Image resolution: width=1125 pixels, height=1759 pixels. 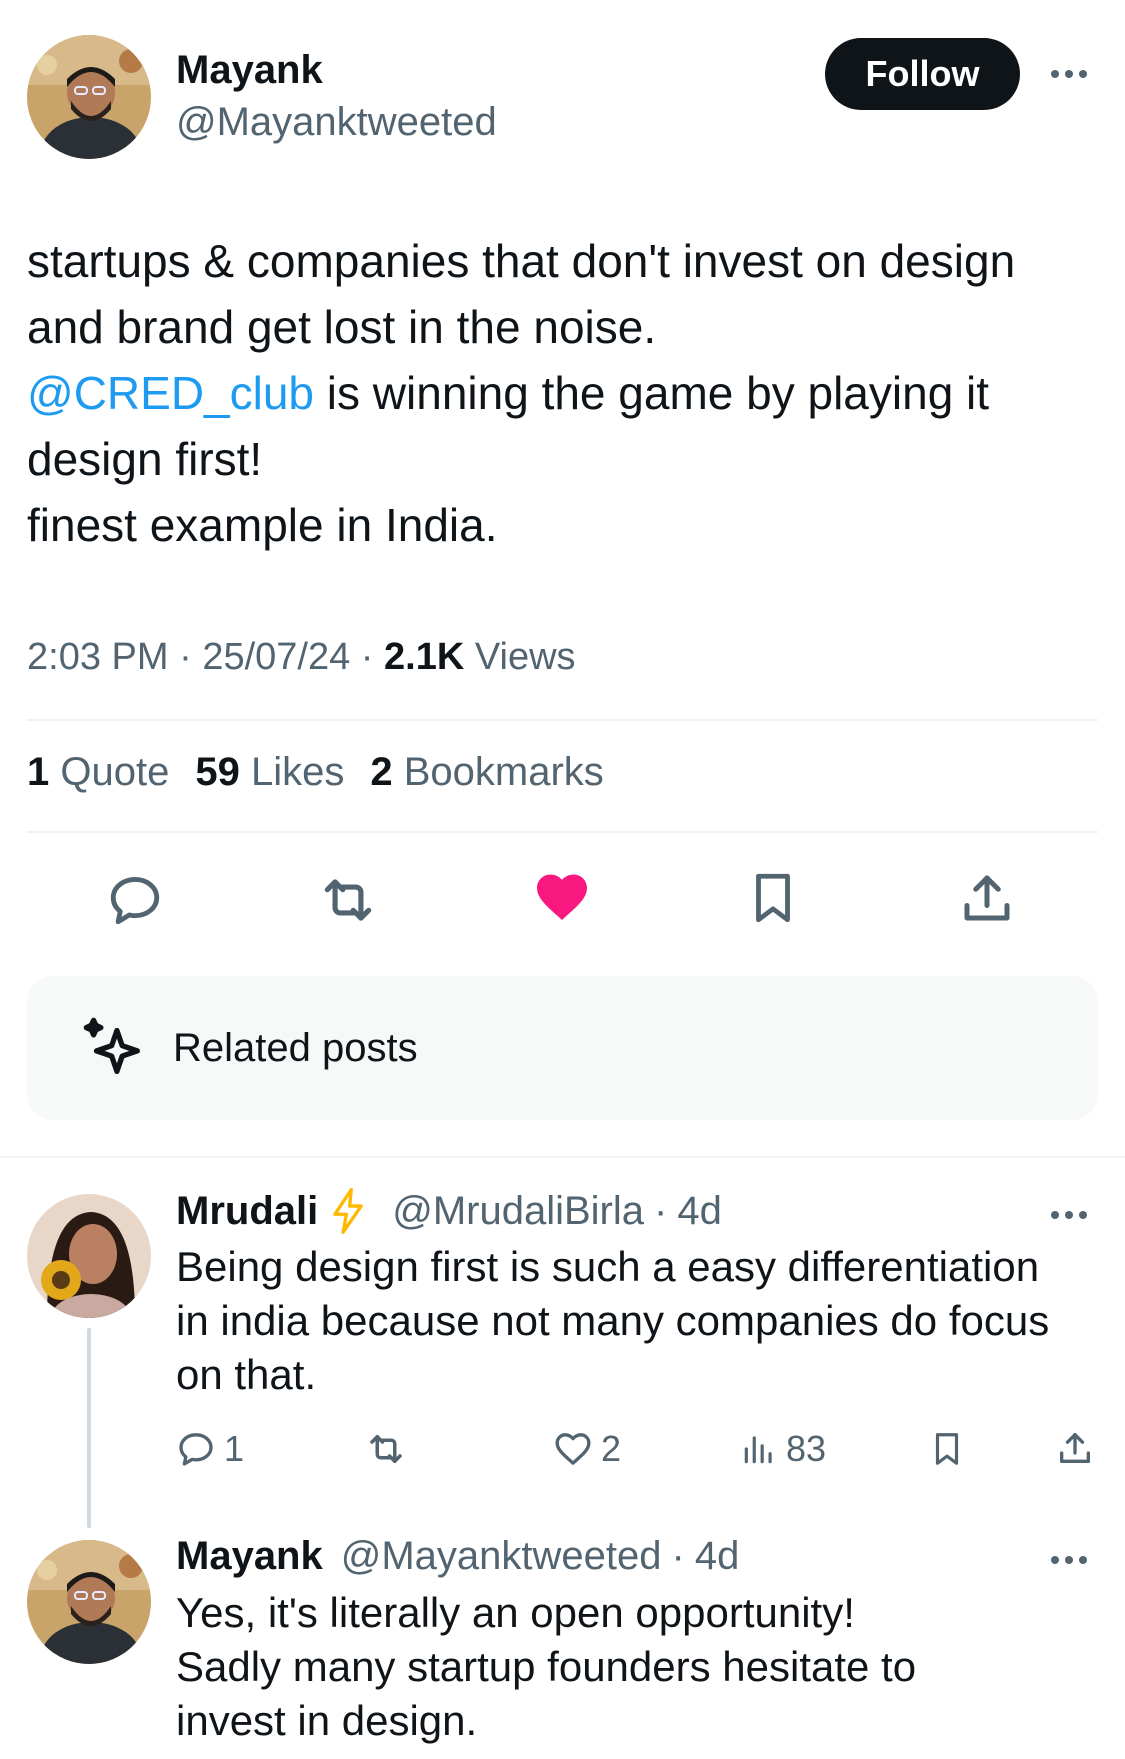 I want to click on likes-count: 59, so click(x=217, y=772).